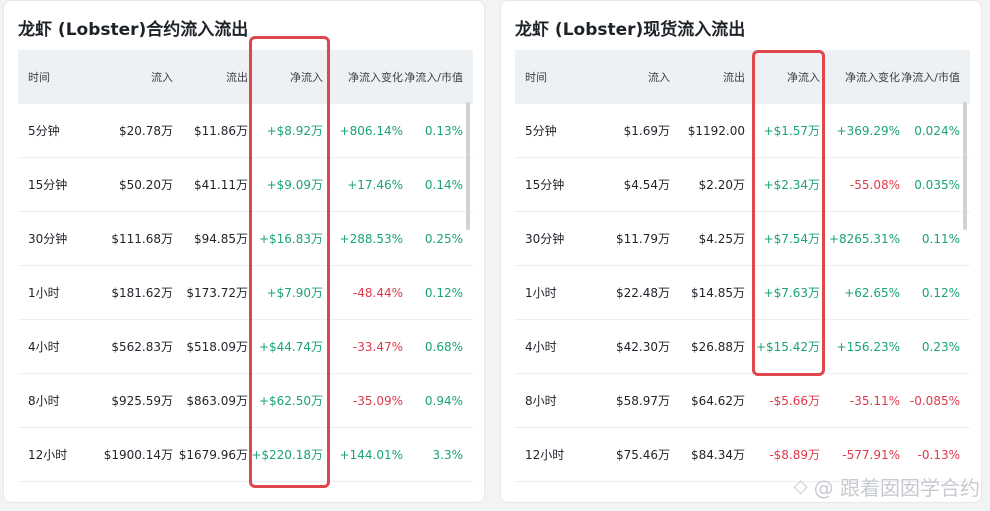 This screenshot has width=990, height=511. What do you see at coordinates (217, 347) in the screenshot?
I see `cell-outflow: $518.09万` at bounding box center [217, 347].